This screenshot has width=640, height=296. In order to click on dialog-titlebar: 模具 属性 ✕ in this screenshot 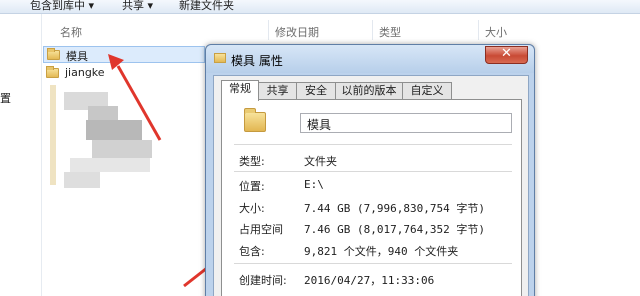, I will do `click(370, 59)`.